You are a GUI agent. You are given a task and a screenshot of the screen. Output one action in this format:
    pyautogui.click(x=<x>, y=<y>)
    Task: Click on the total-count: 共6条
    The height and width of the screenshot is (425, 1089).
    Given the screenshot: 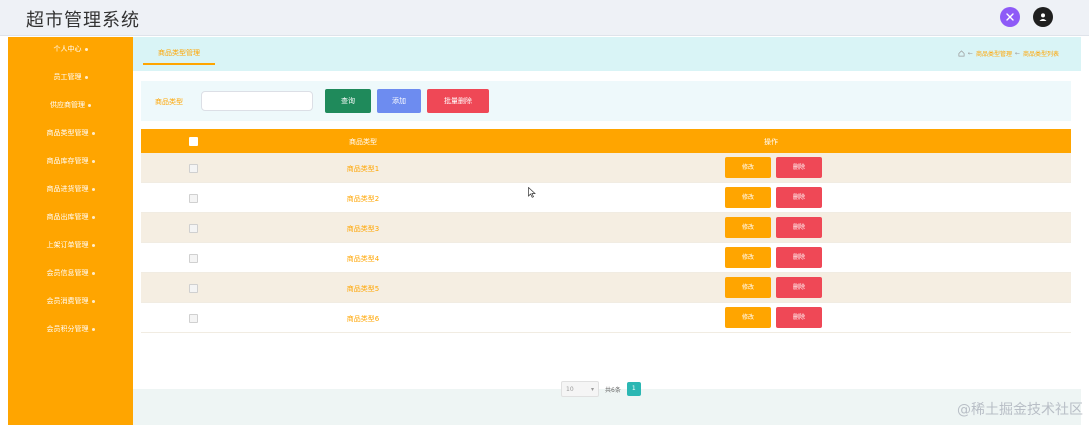 What is the action you would take?
    pyautogui.click(x=613, y=390)
    